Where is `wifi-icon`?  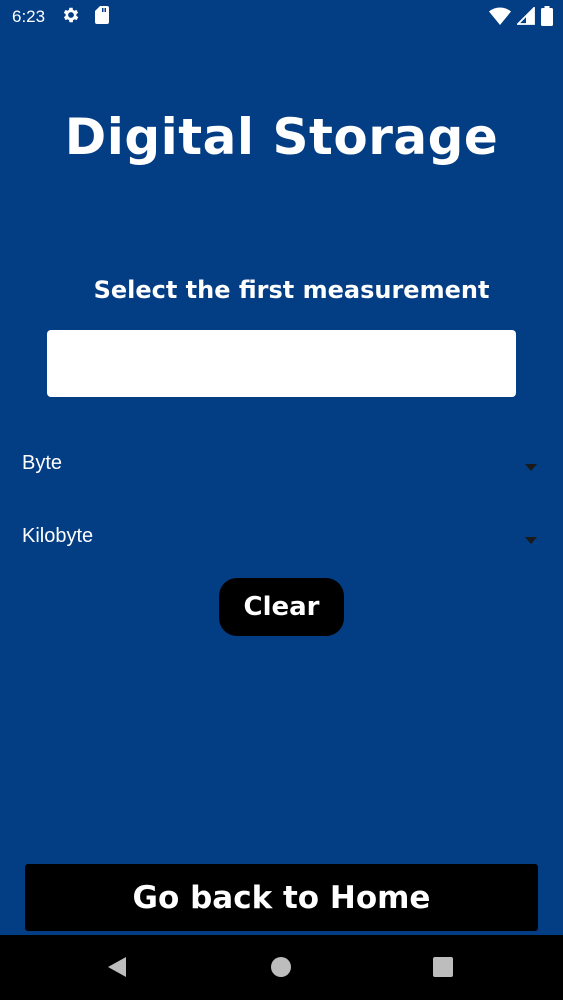
wifi-icon is located at coordinates (500, 18).